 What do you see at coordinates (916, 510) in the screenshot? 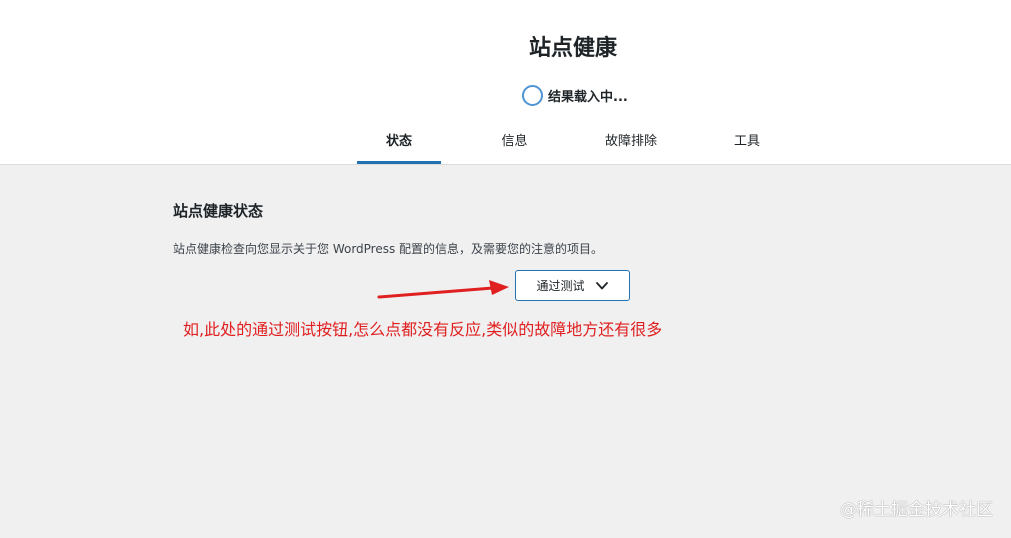
I see `watermark: @稀土掘金技术社区` at bounding box center [916, 510].